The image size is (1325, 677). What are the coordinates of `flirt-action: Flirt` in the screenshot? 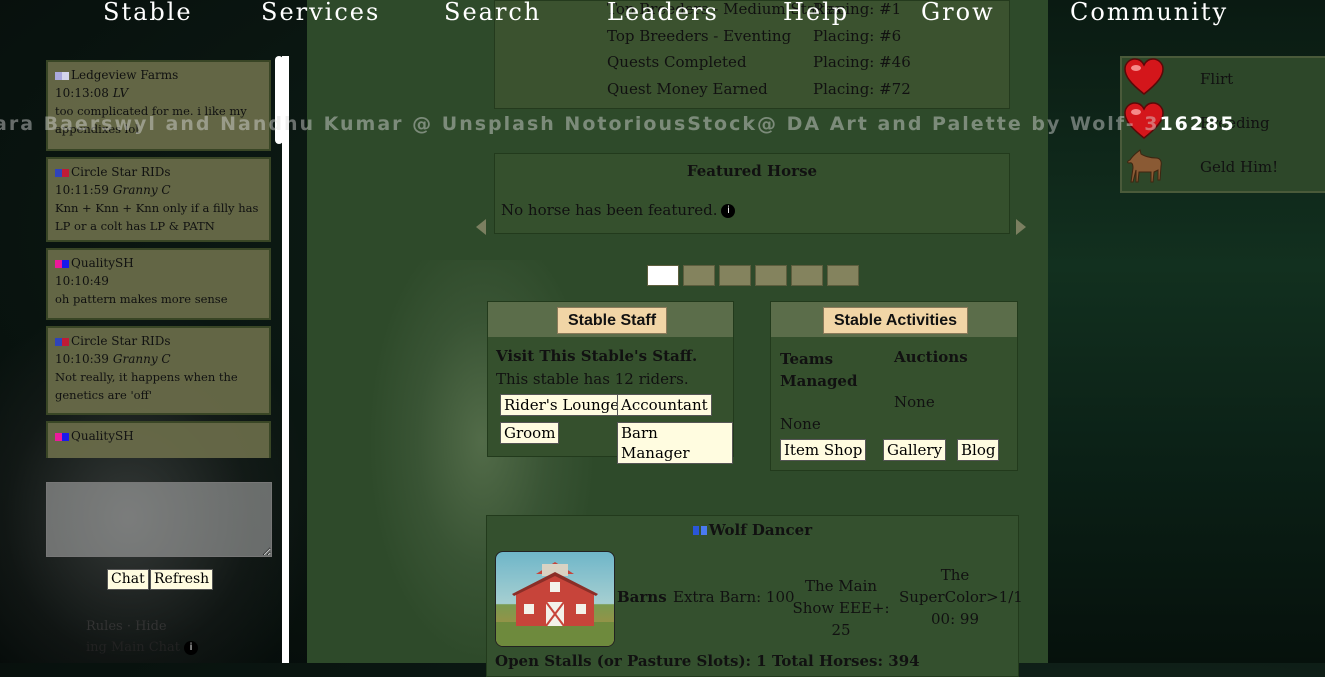 It's located at (1223, 78).